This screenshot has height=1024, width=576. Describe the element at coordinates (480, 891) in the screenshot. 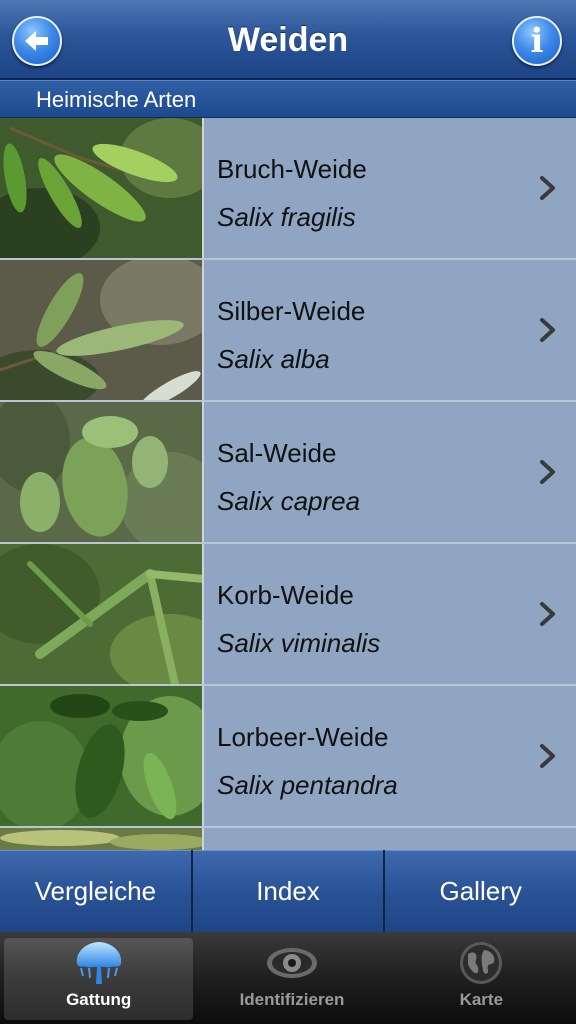

I see `gallery-button: Gallery` at that location.